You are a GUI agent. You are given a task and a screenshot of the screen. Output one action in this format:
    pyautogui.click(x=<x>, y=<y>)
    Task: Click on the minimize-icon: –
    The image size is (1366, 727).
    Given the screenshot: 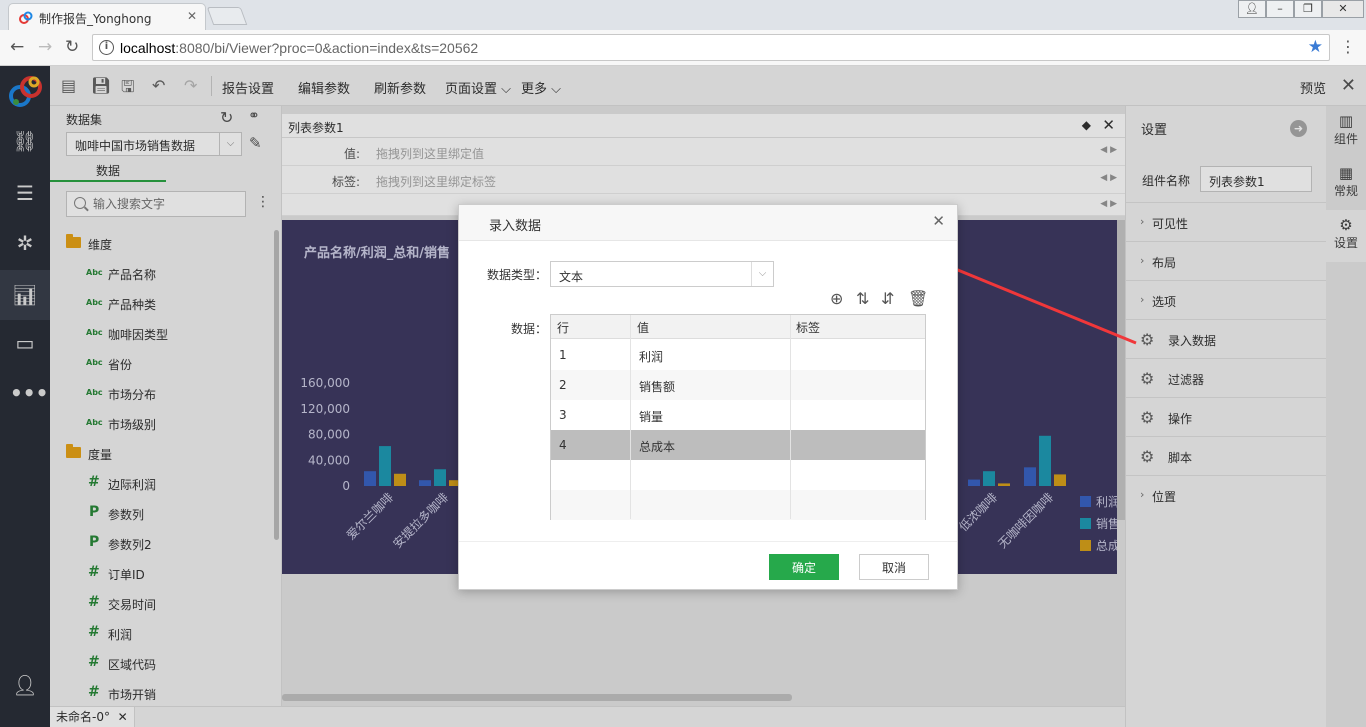 What is the action you would take?
    pyautogui.click(x=1280, y=9)
    